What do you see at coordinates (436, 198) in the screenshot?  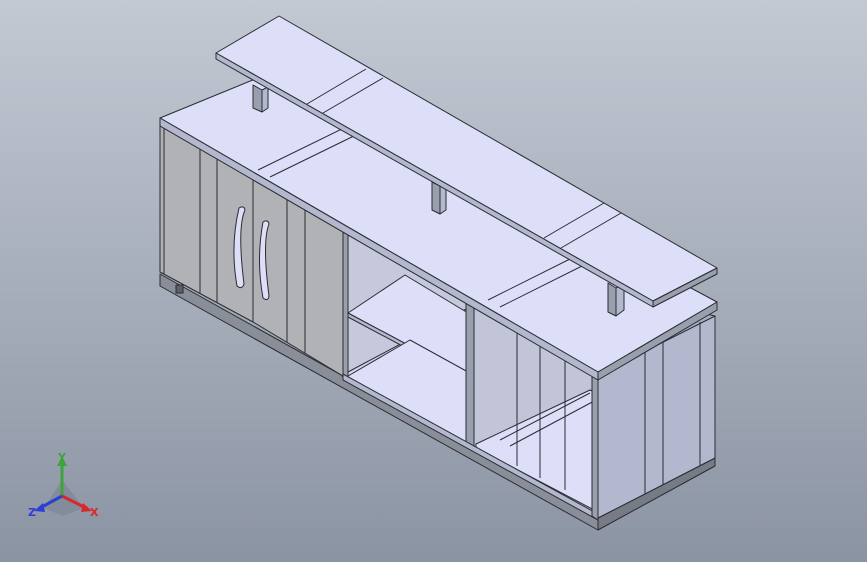 I see `shelf-support-middle` at bounding box center [436, 198].